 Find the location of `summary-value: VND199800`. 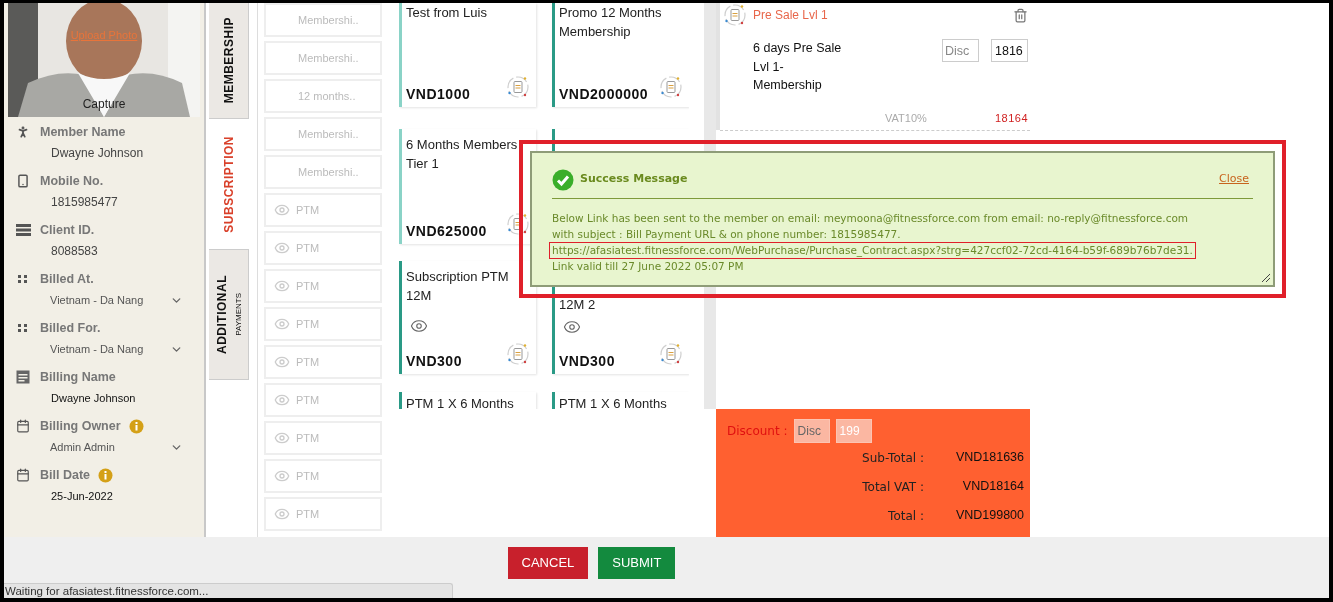

summary-value: VND199800 is located at coordinates (989, 516).